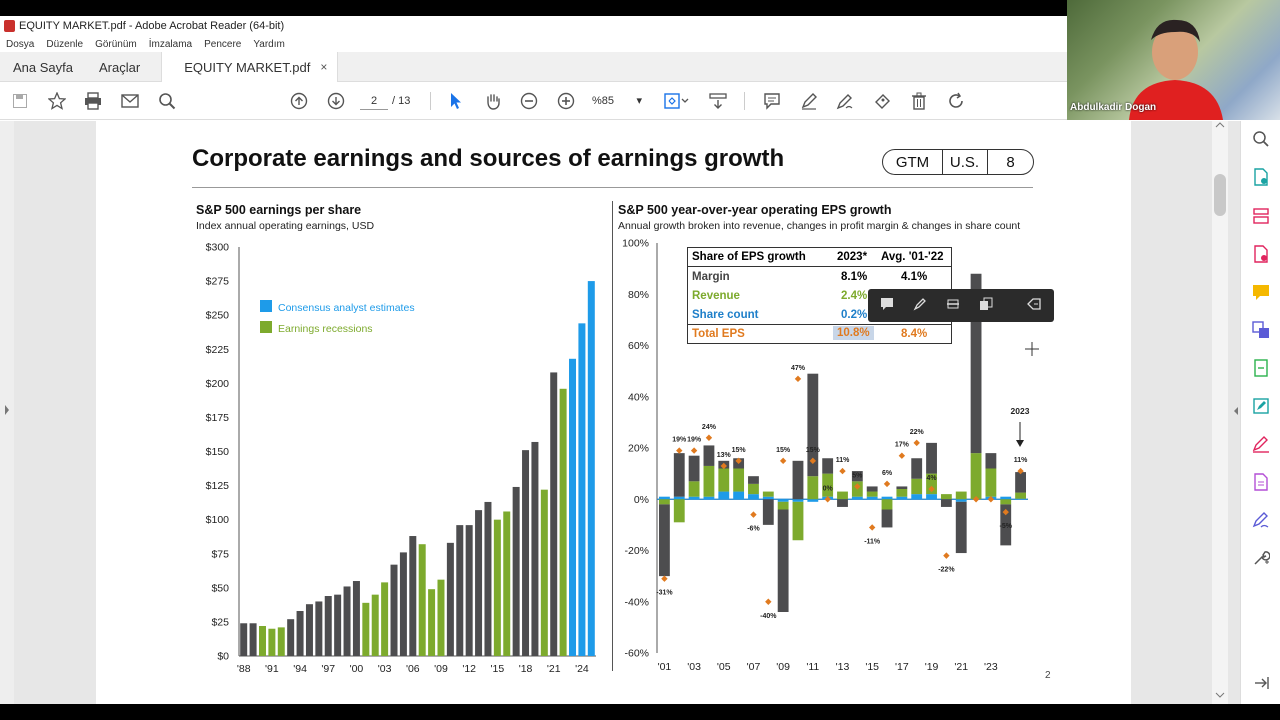 The image size is (1280, 720). What do you see at coordinates (1006, 526) in the screenshot?
I see `growth-data-label: -5%` at bounding box center [1006, 526].